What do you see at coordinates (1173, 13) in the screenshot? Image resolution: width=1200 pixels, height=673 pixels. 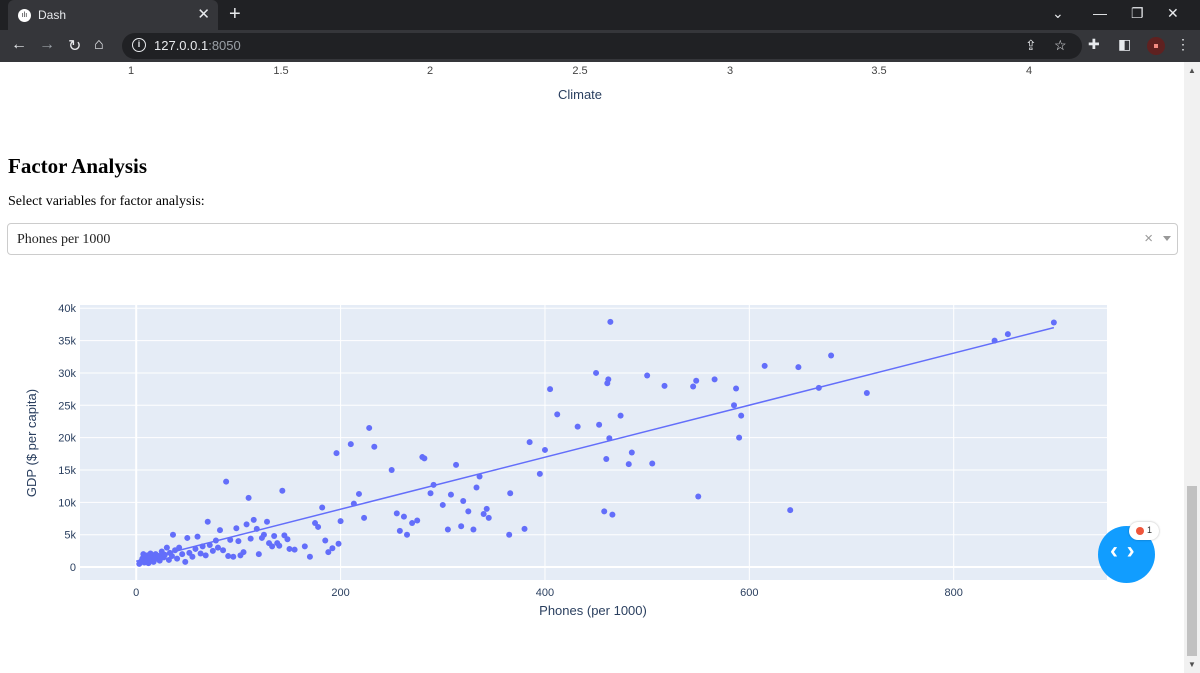 I see `close-window-icon: ✕` at bounding box center [1173, 13].